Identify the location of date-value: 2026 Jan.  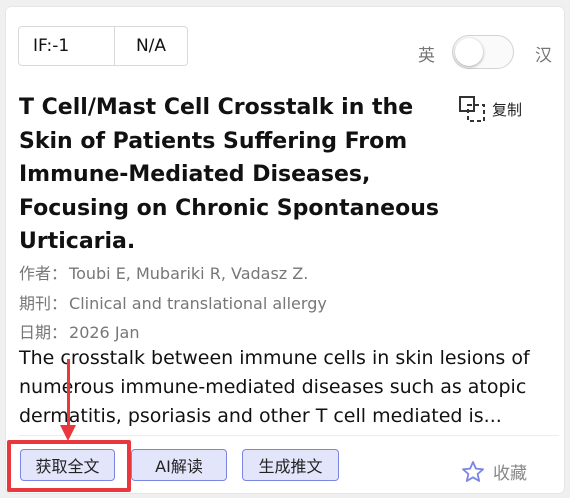
(104, 332).